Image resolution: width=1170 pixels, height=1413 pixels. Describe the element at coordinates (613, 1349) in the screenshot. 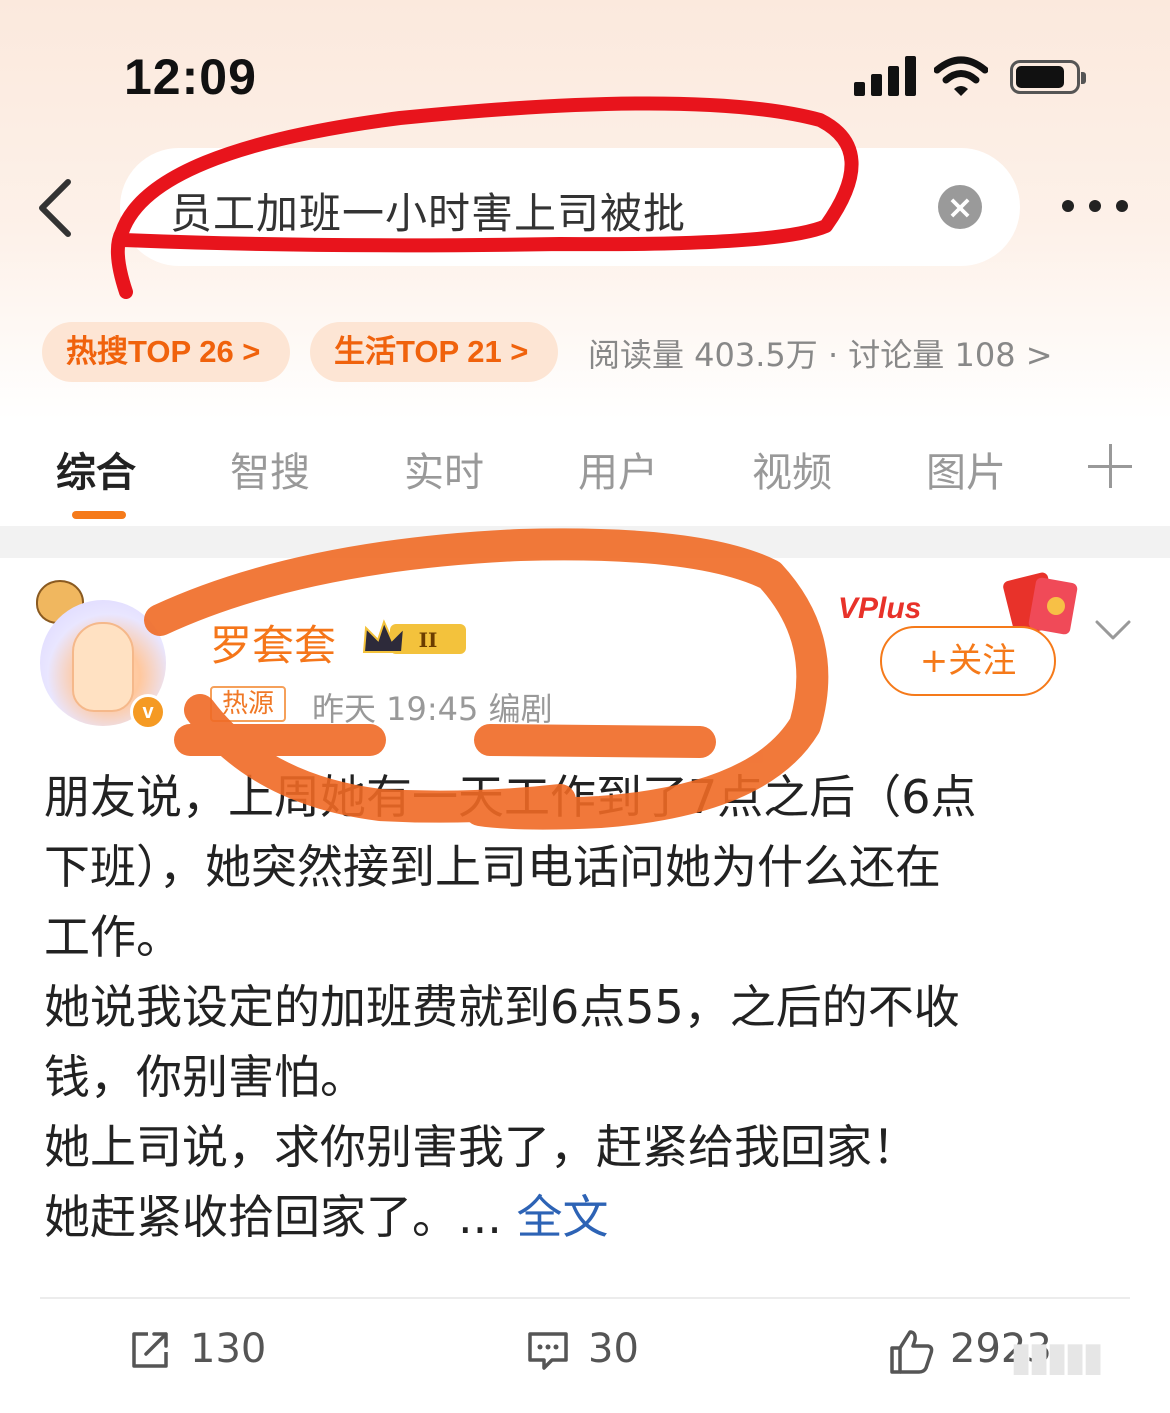

I see `comment-count: 30` at that location.